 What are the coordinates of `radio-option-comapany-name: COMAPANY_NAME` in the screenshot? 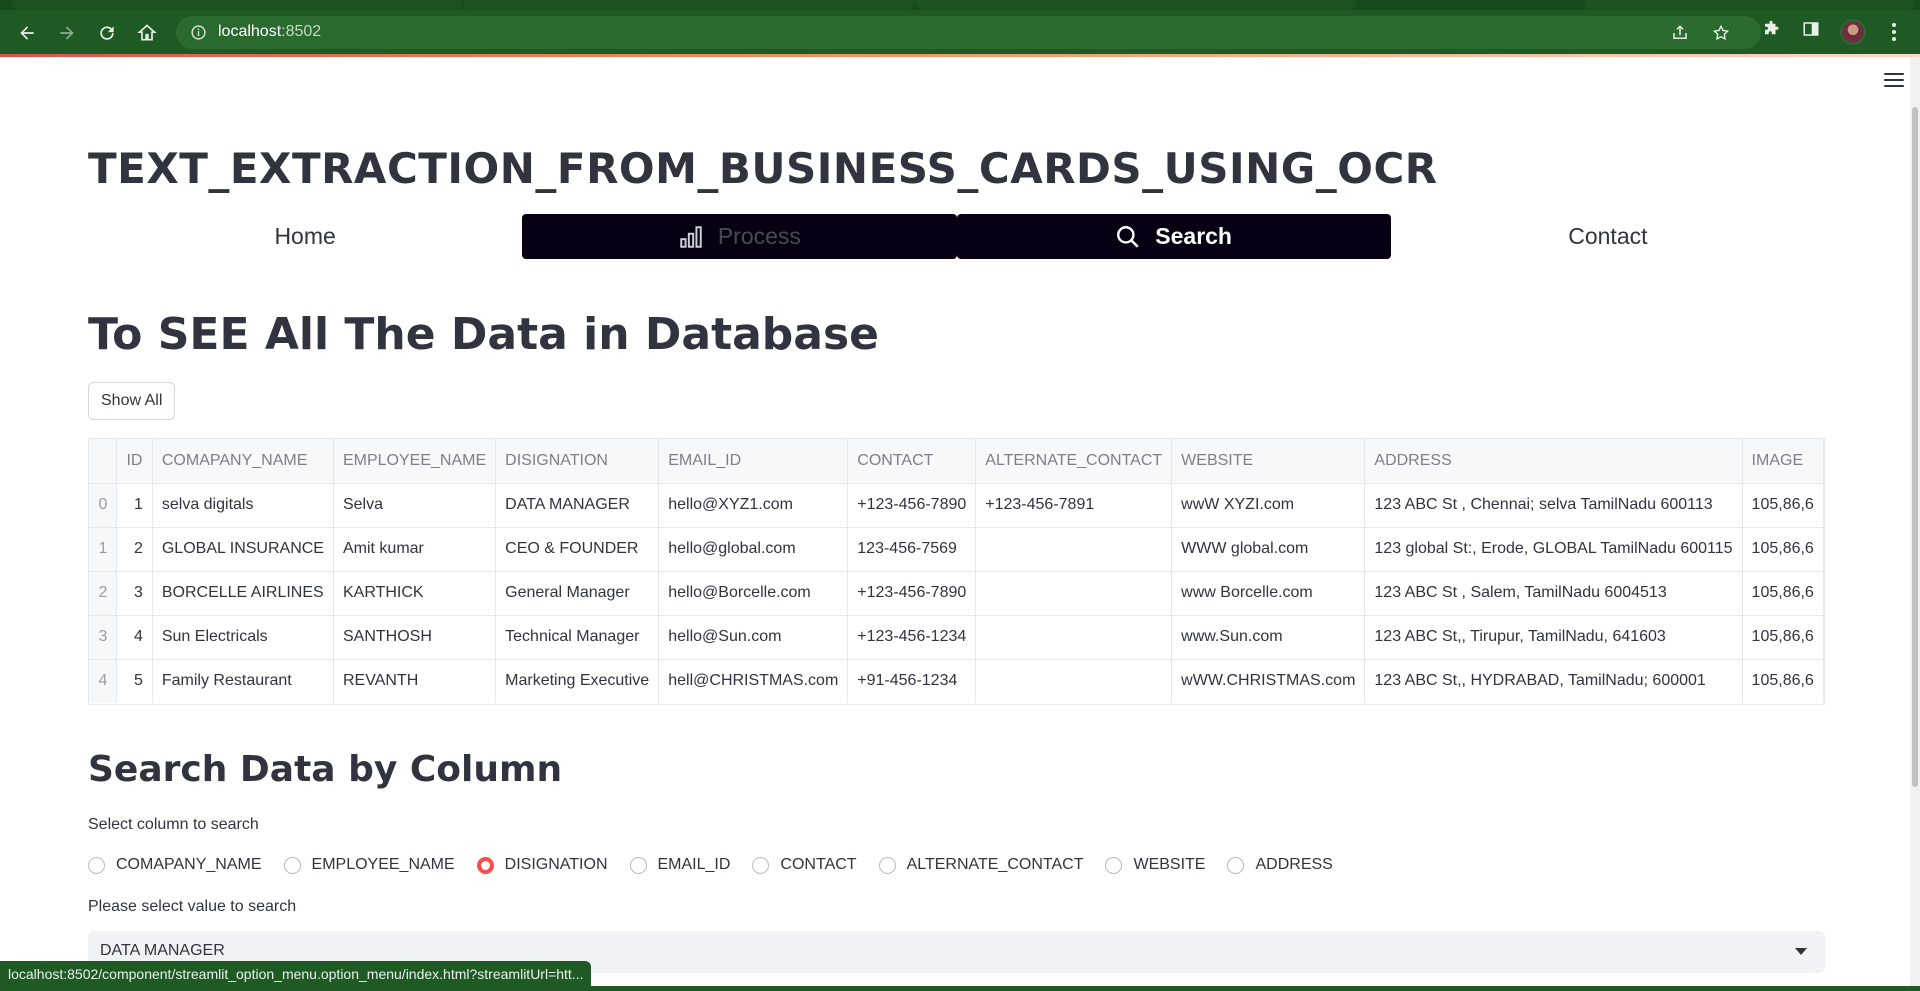 It's located at (175, 865).